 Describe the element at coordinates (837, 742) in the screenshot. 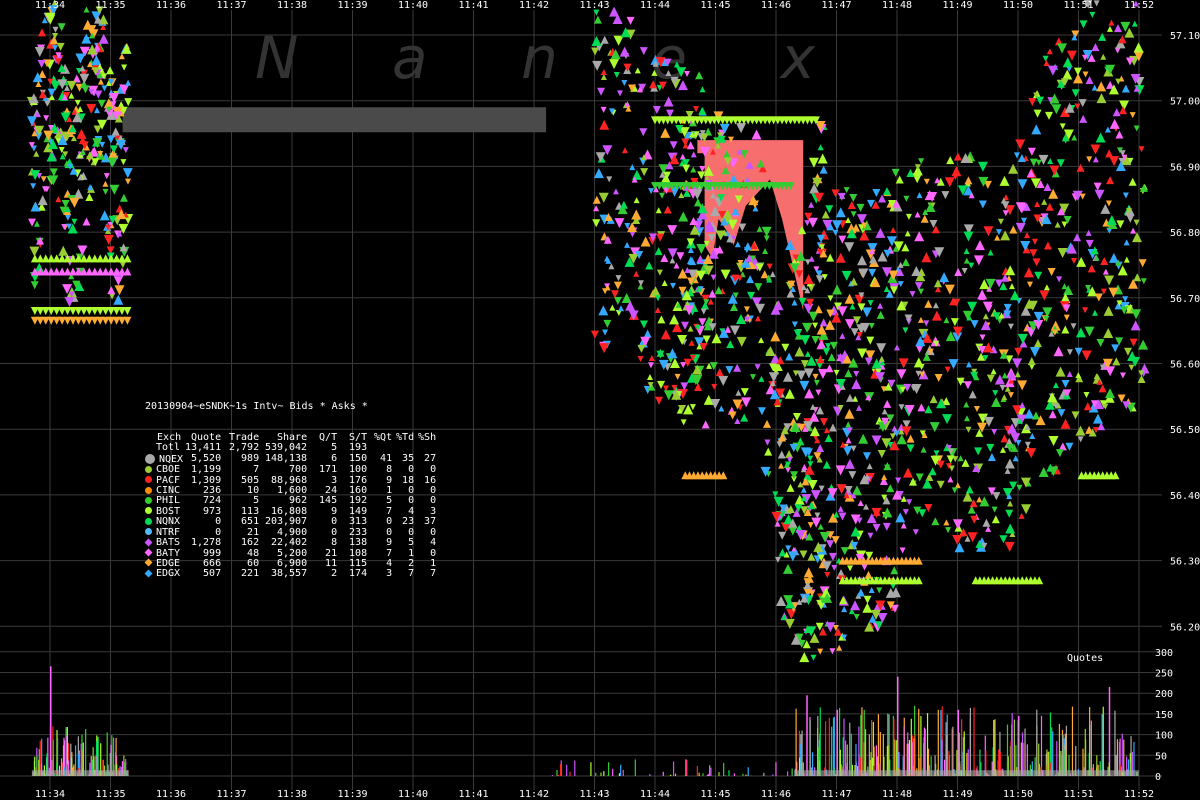

I see `volume-peak` at that location.